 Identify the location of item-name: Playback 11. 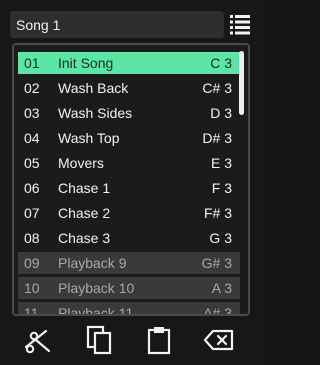
(96, 310).